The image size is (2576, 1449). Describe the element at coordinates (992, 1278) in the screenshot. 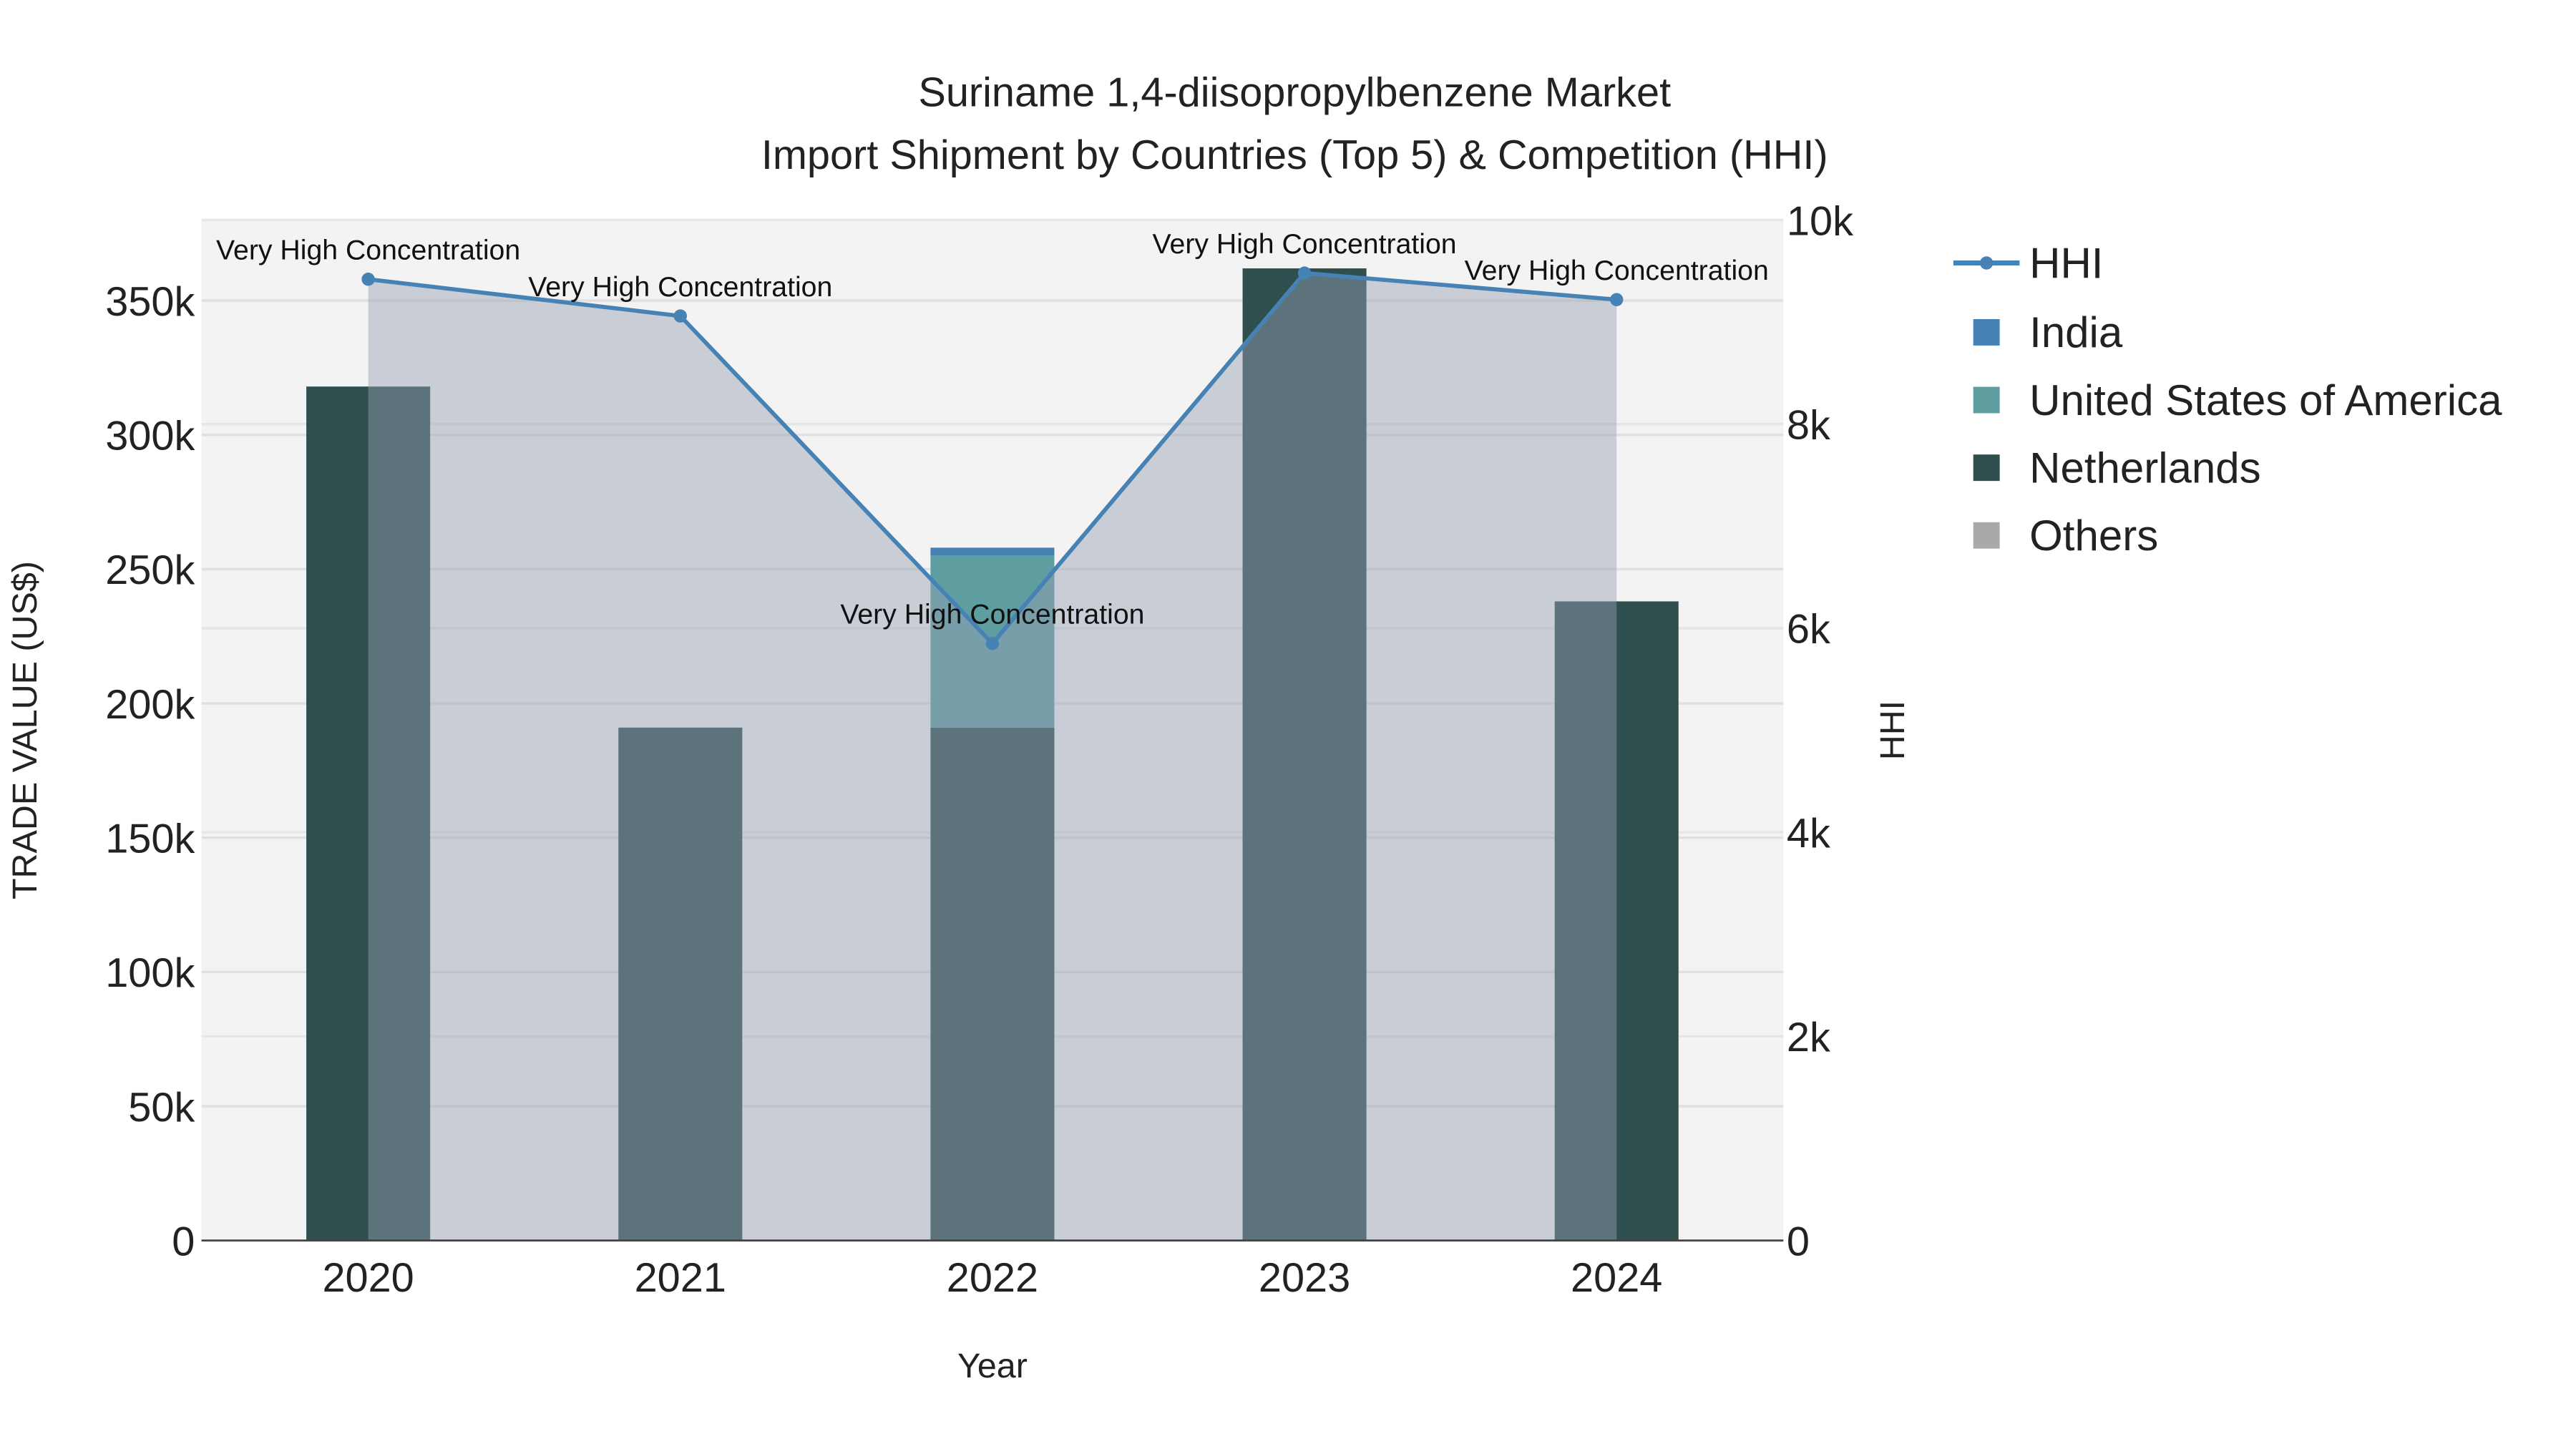

I see `x-tick-label: 2022` at that location.